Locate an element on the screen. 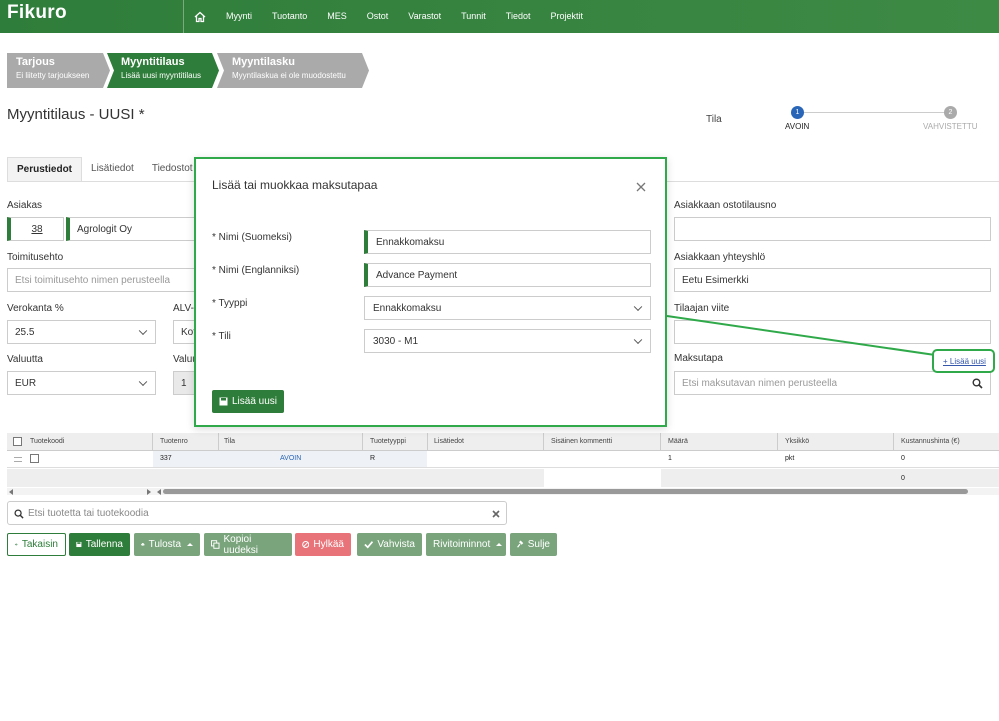  add-new-button: Lisää uusi is located at coordinates (248, 401).